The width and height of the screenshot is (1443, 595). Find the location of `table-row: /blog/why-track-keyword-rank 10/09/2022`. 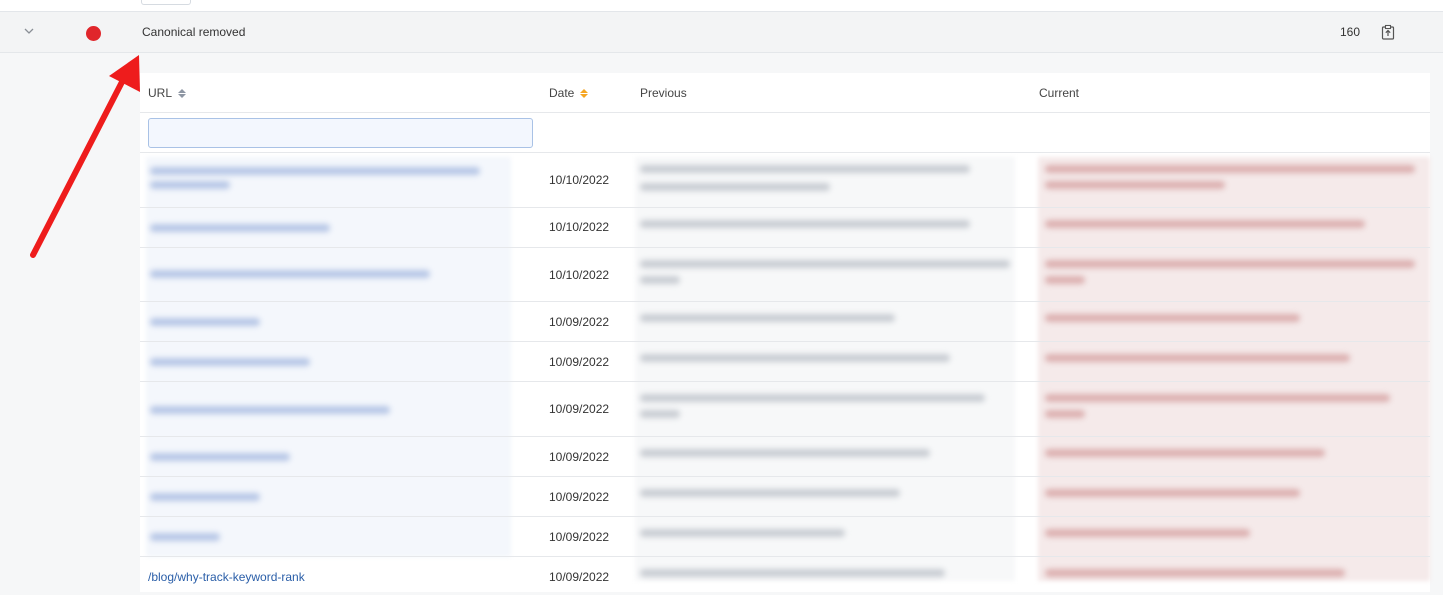

table-row: /blog/why-track-keyword-rank 10/09/2022 is located at coordinates (785, 576).